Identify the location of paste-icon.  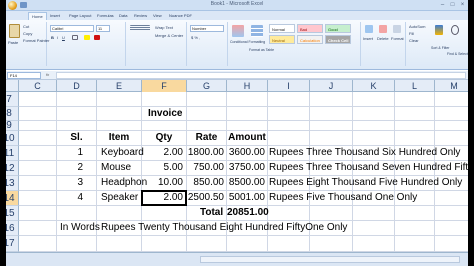
(14, 31).